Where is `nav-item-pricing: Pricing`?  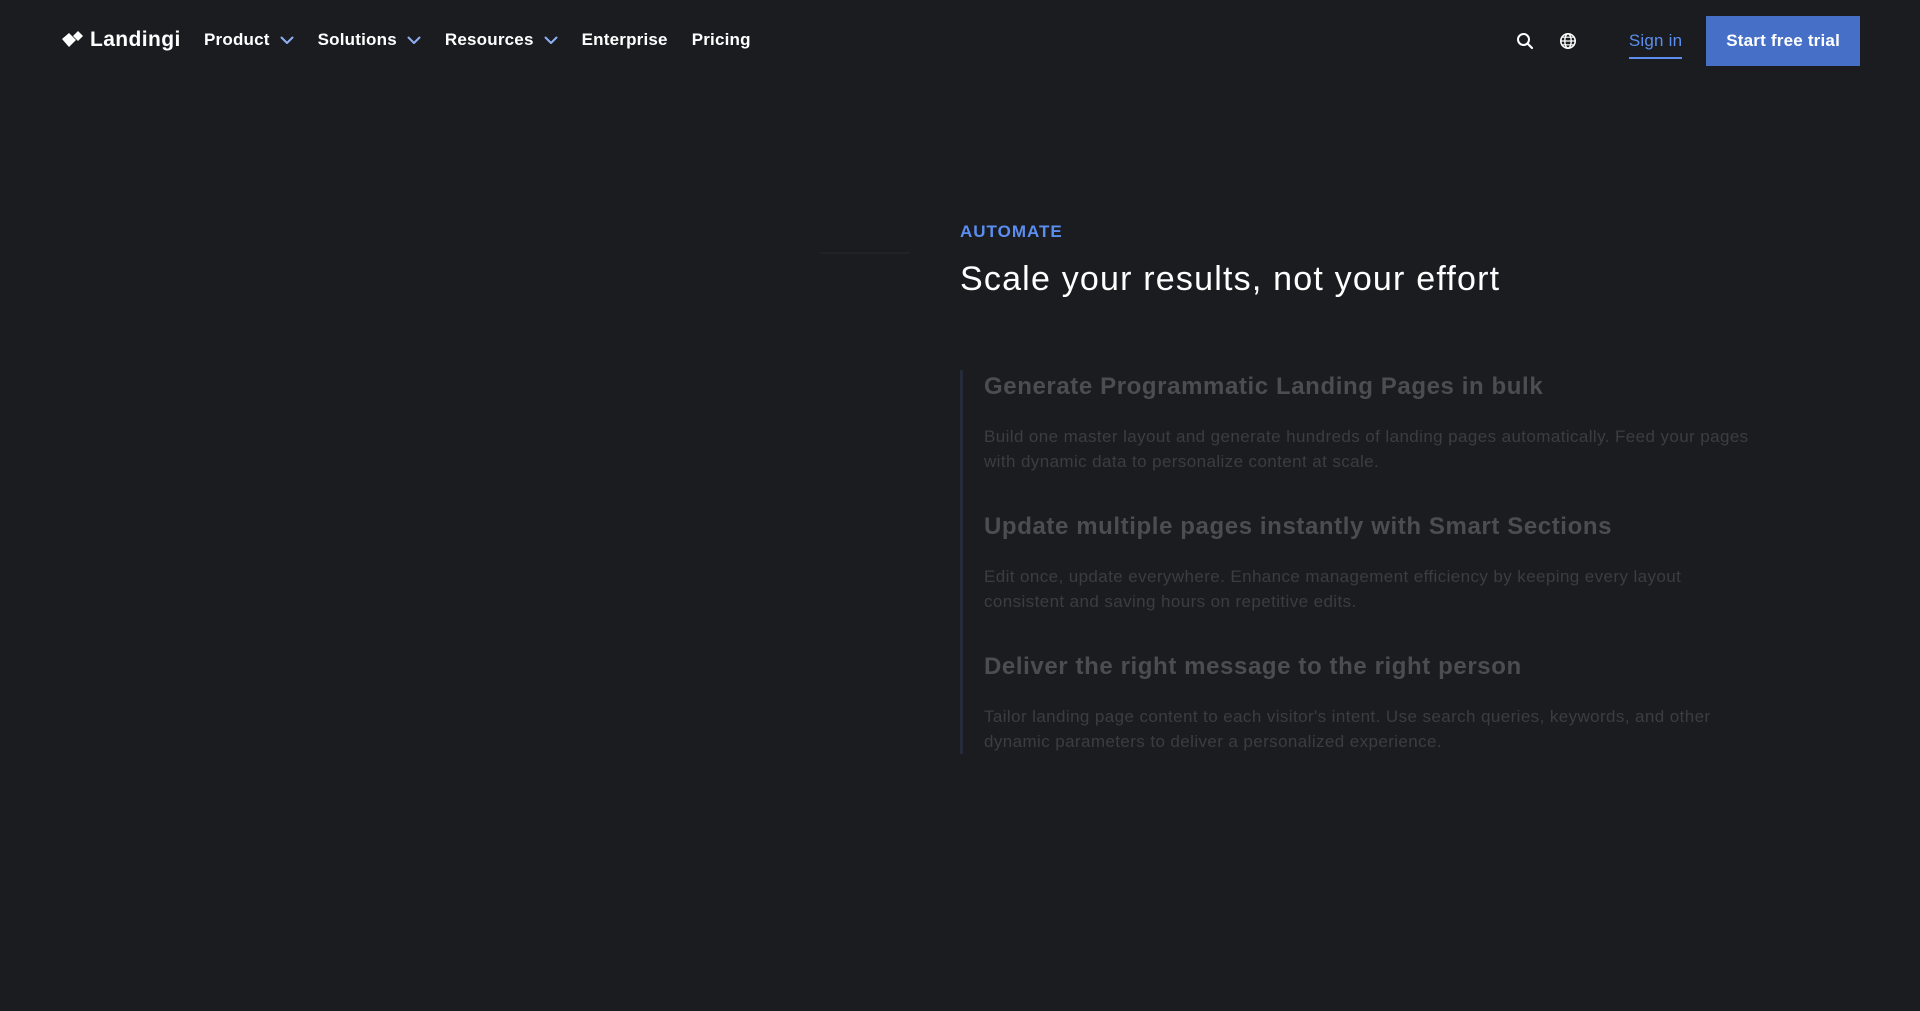 nav-item-pricing: Pricing is located at coordinates (721, 40).